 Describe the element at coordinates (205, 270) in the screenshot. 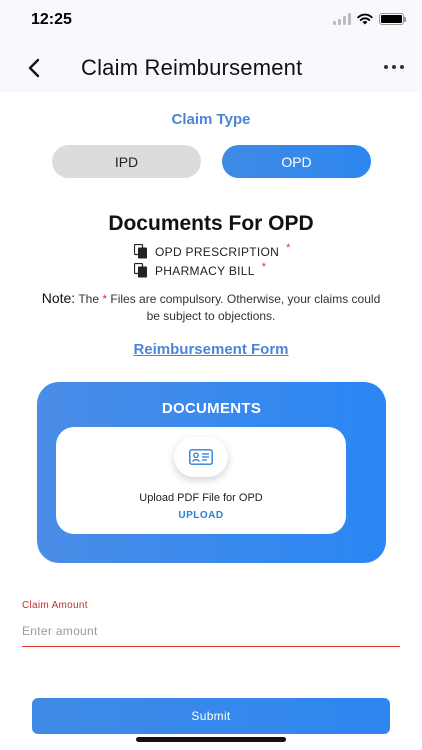

I see `document-item-label: PHARMACY BILL` at that location.